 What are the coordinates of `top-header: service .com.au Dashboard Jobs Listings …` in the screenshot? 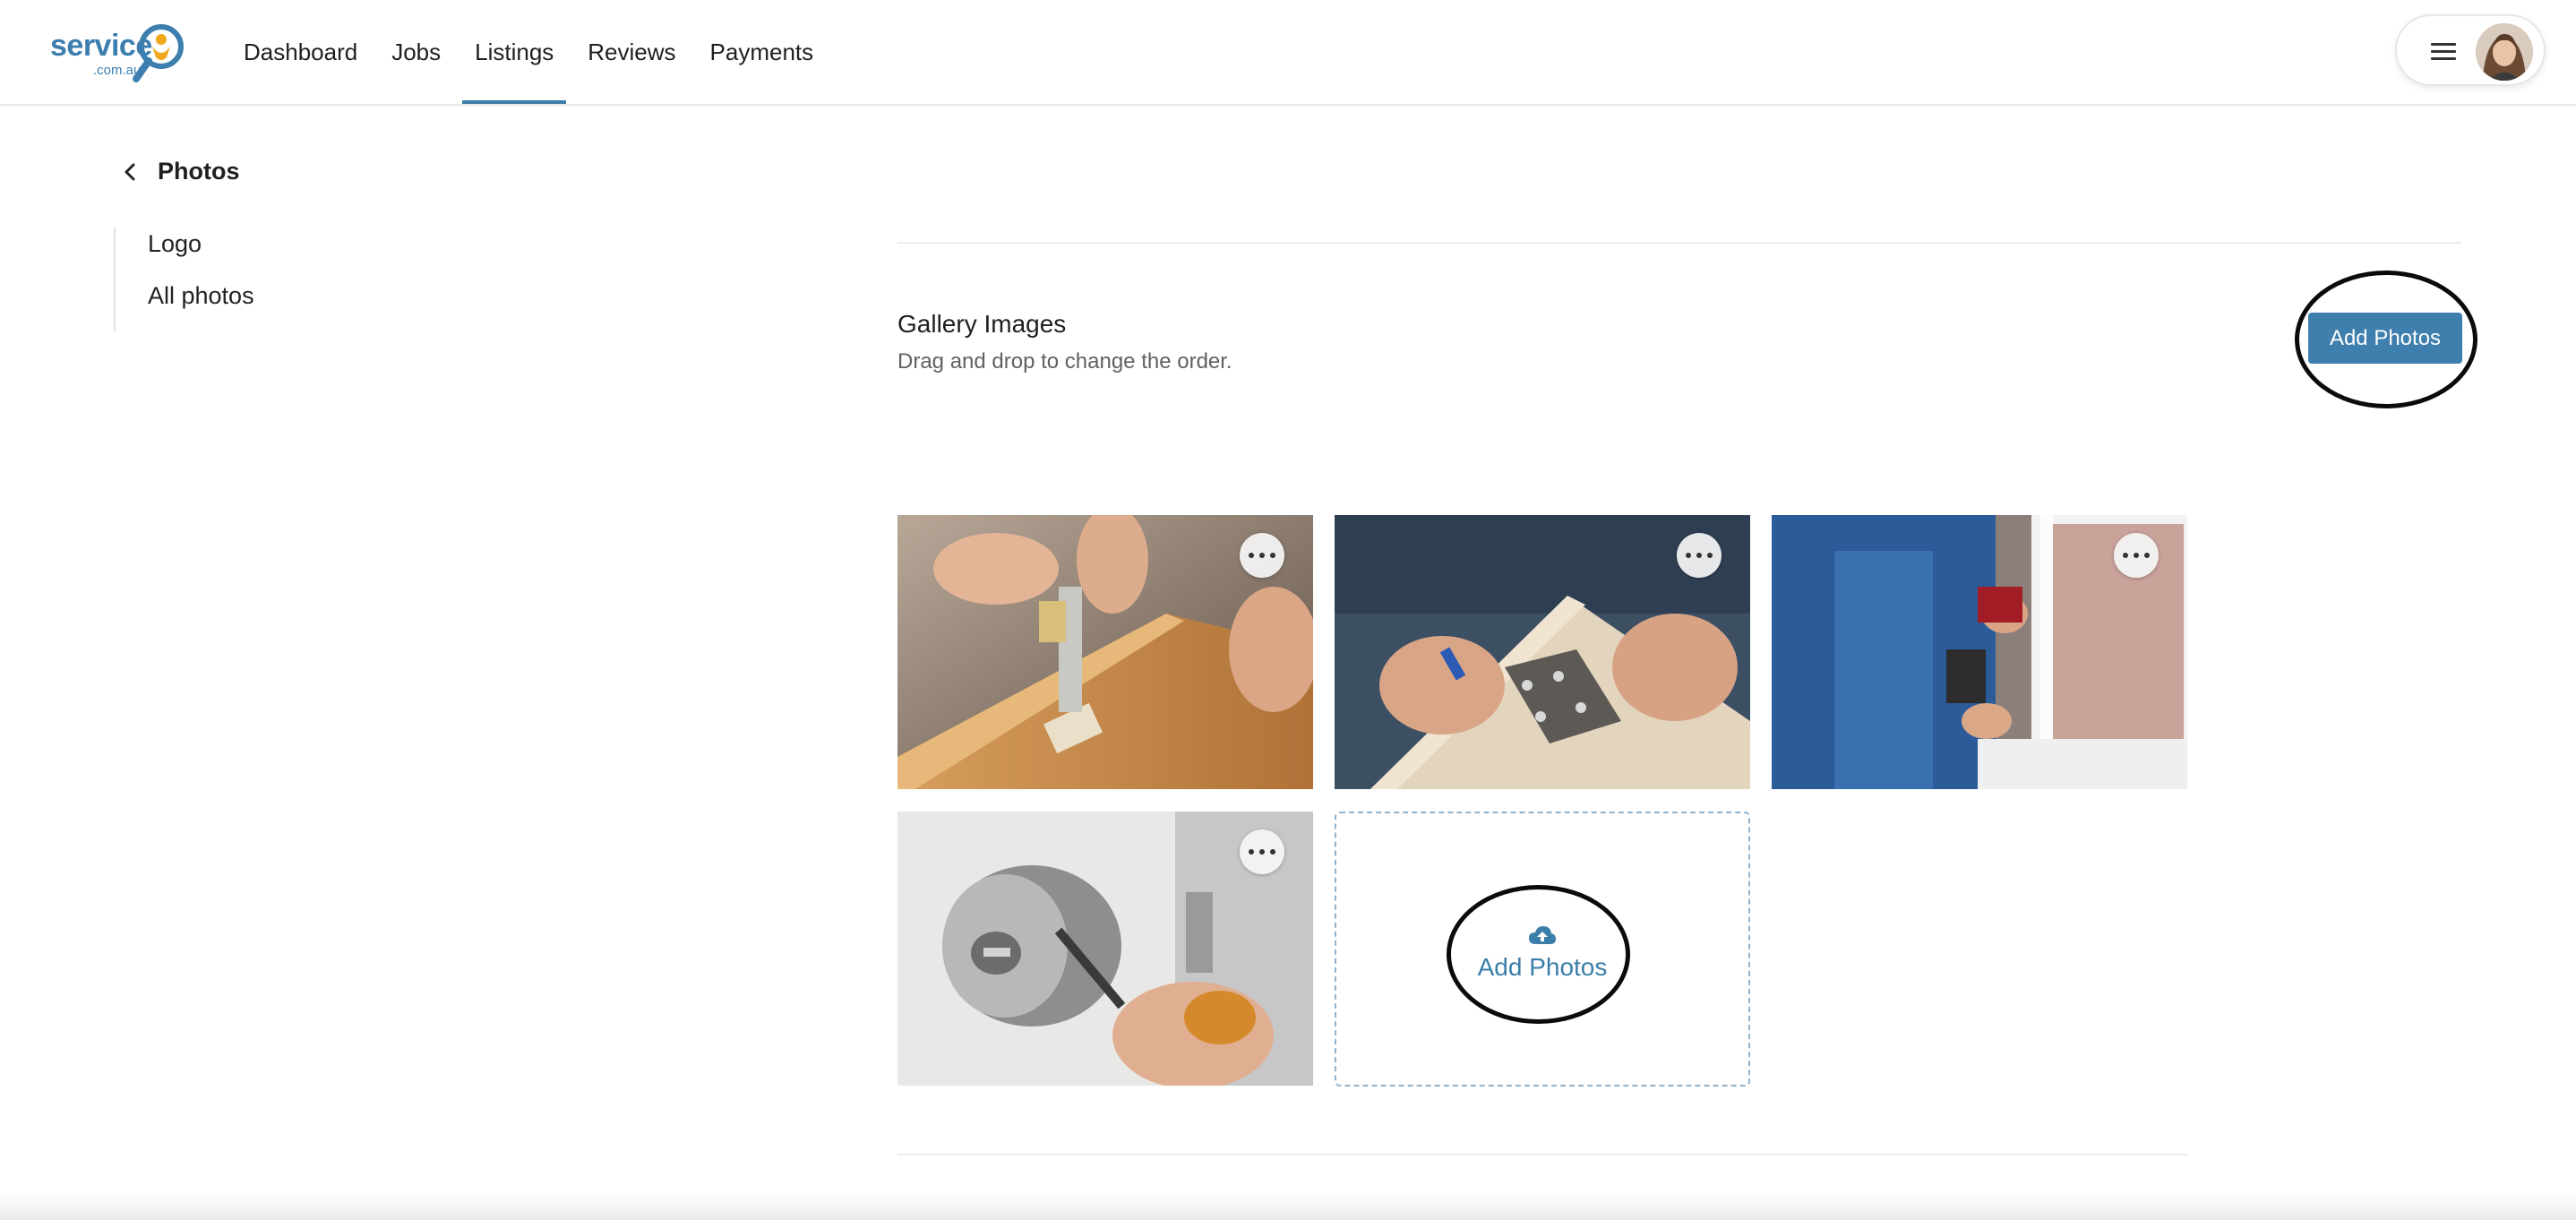 It's located at (1288, 53).